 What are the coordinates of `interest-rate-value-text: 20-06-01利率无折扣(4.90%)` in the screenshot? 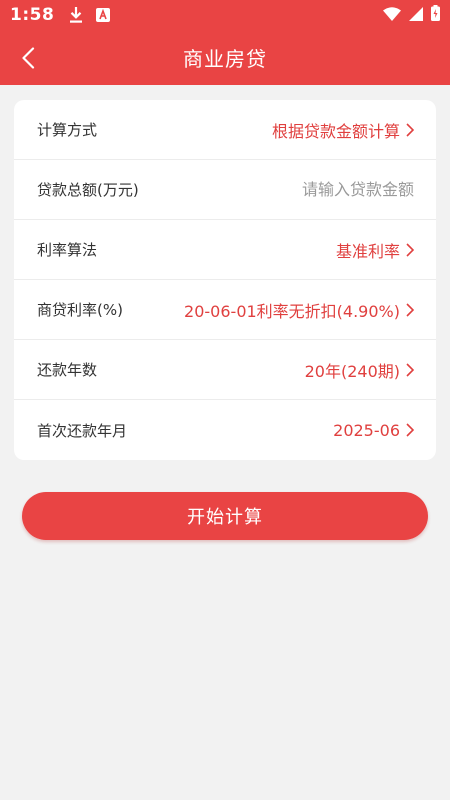 It's located at (292, 311).